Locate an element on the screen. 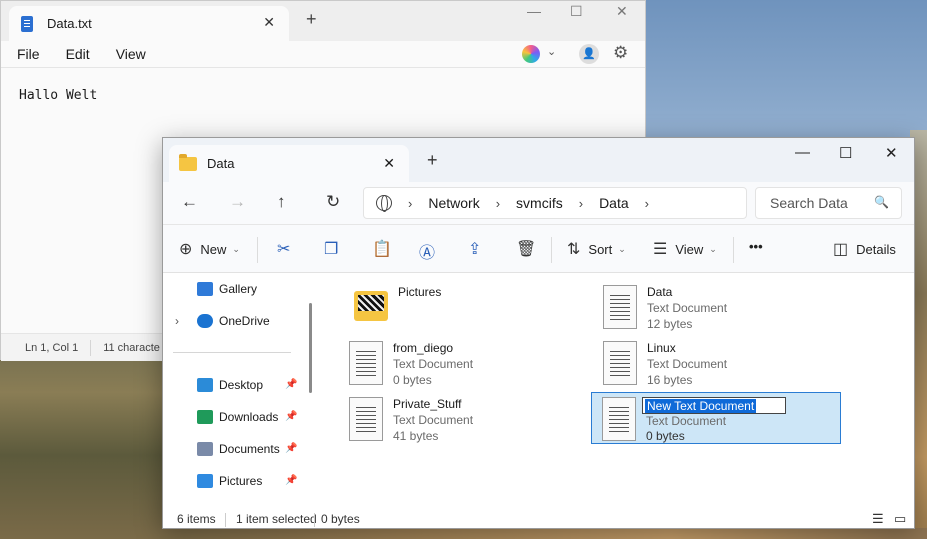  share-button: ⇪ is located at coordinates (474, 249).